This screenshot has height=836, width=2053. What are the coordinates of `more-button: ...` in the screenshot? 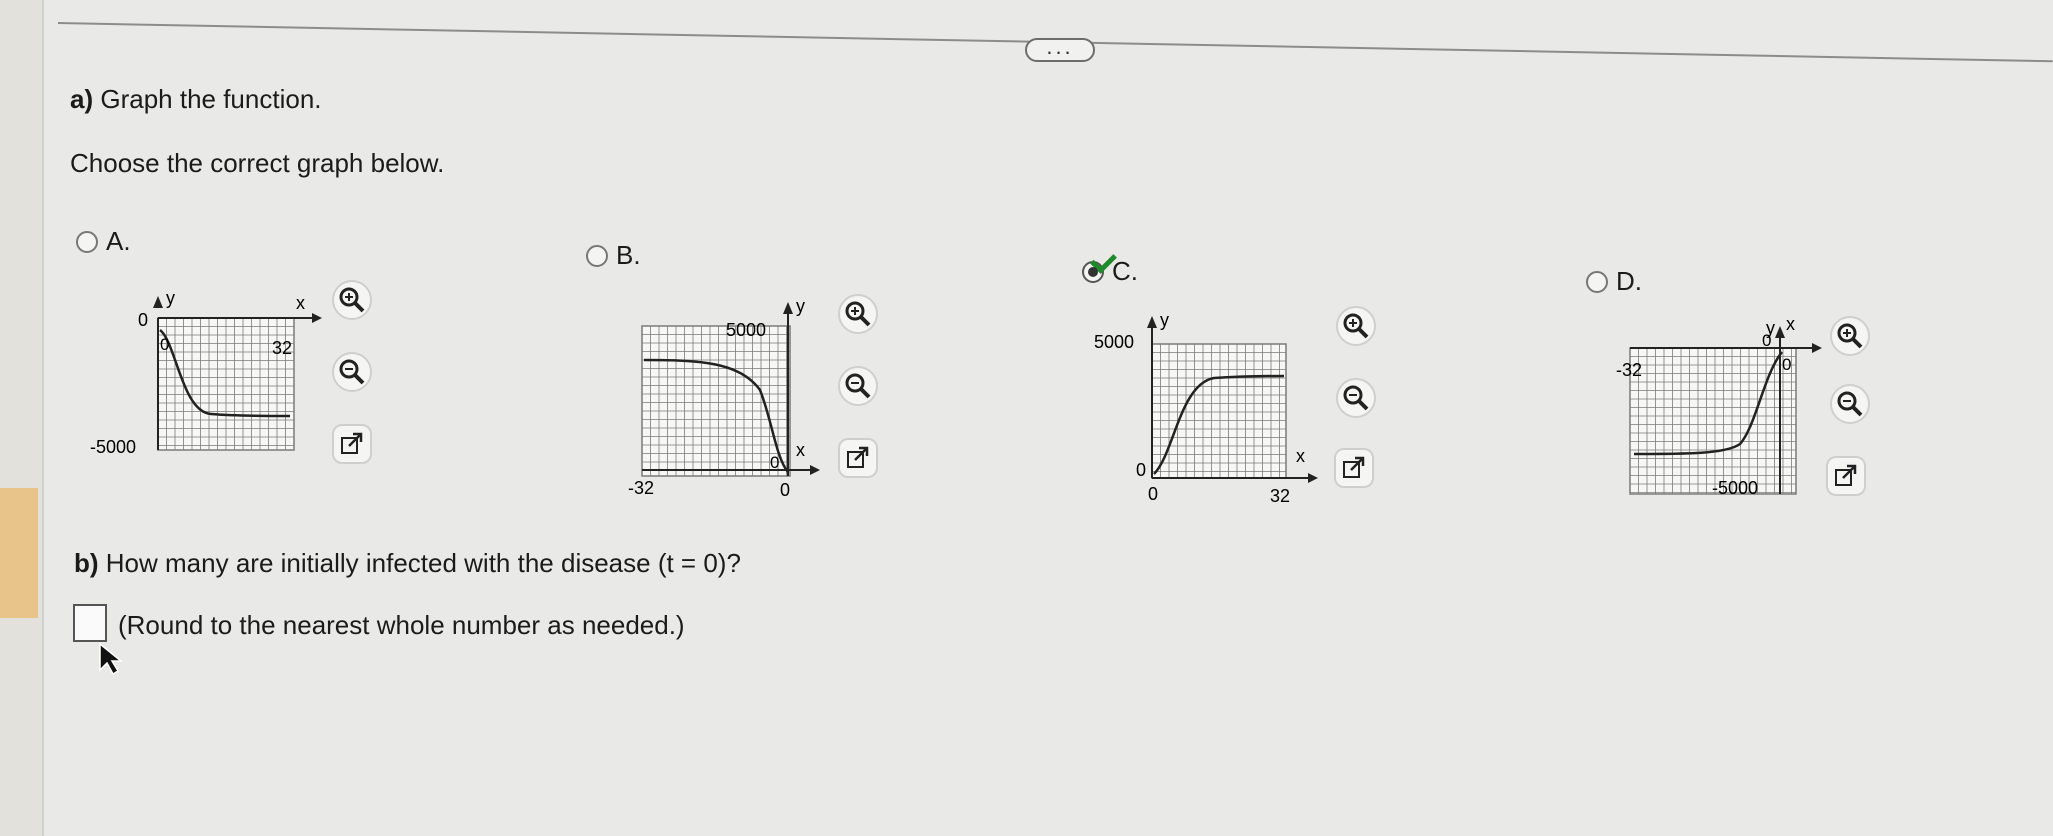 It's located at (1060, 49).